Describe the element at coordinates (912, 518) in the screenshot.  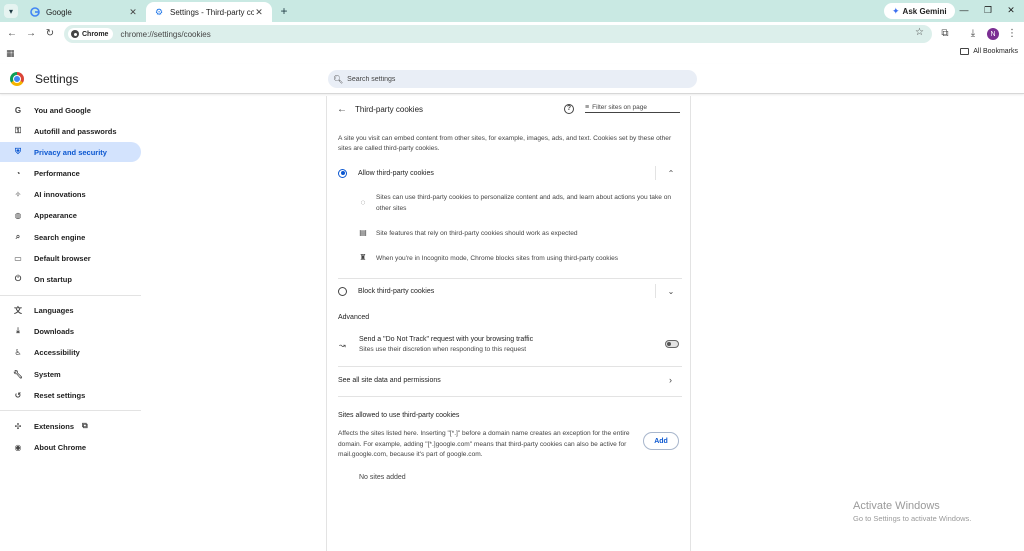
I see `activate-windows-subtext: Go to Settings to activate Windows.` at that location.